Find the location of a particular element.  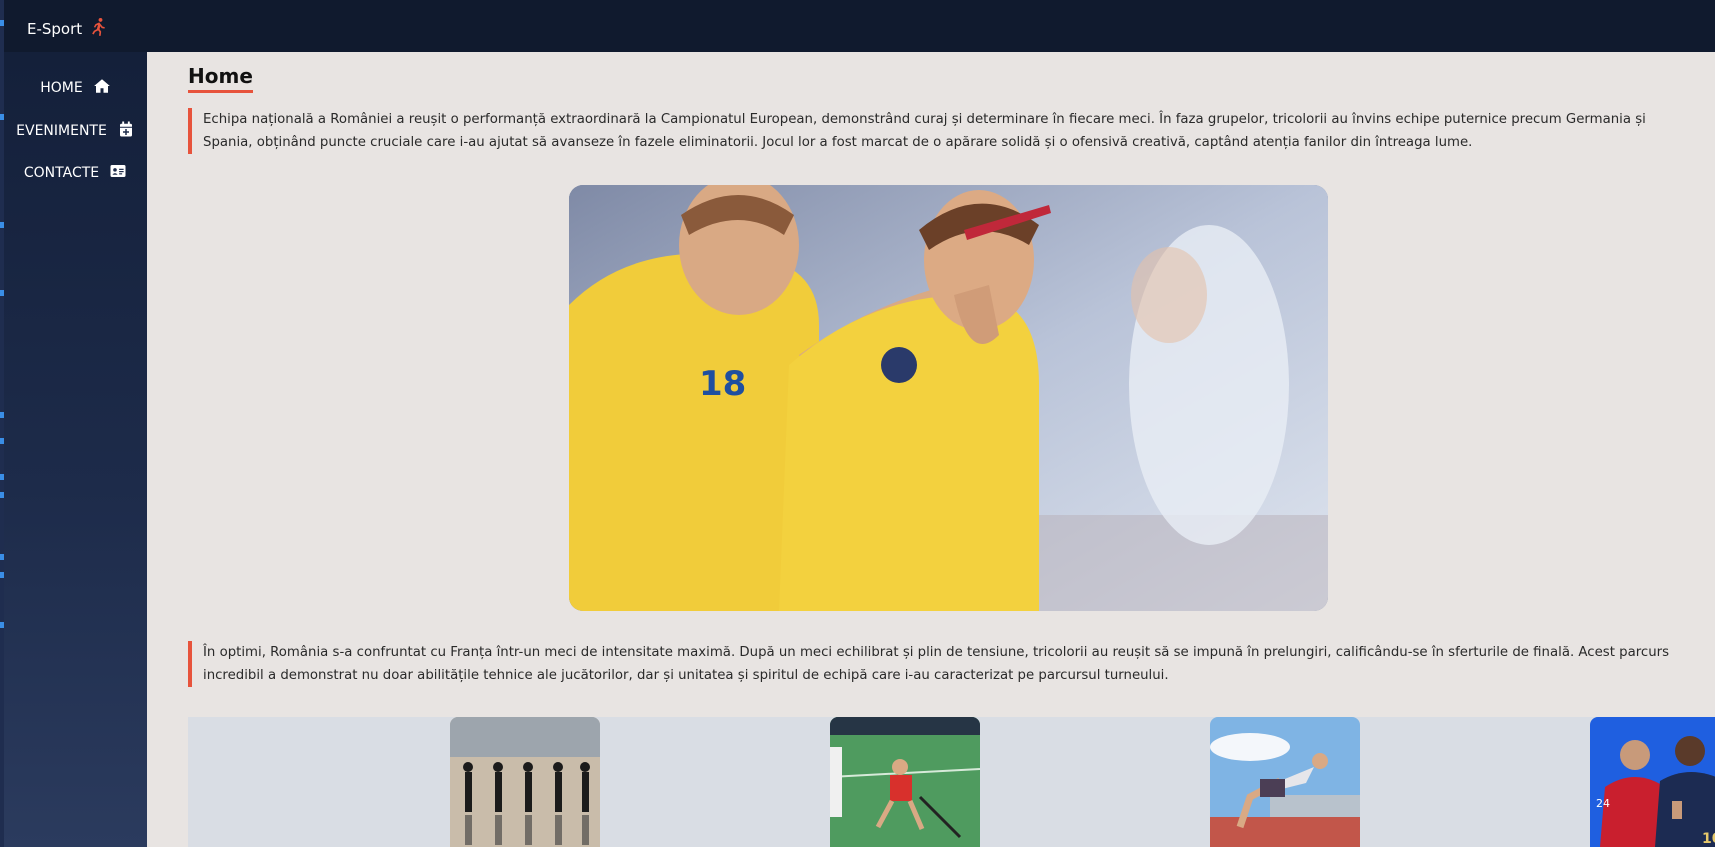

sidebar-item-label: HOME is located at coordinates (61, 88).